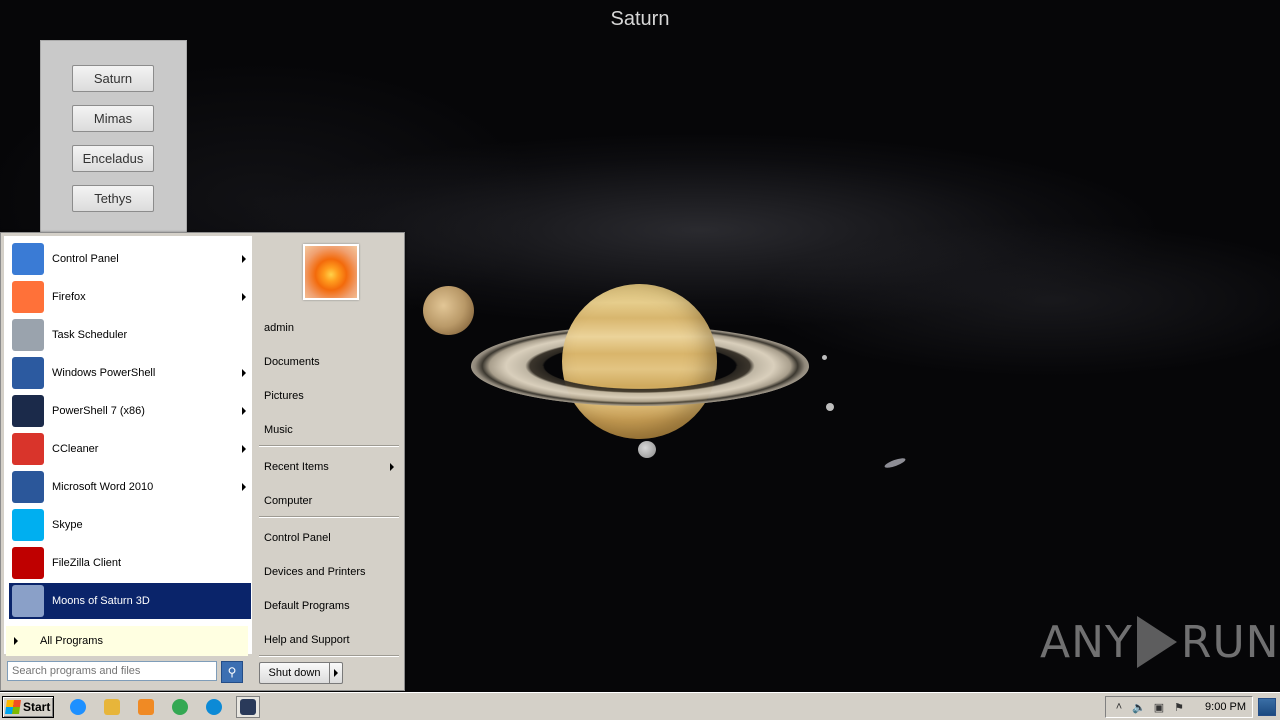 The height and width of the screenshot is (720, 1280). What do you see at coordinates (113, 198) in the screenshot?
I see `moon-button-tethys: Tethys` at bounding box center [113, 198].